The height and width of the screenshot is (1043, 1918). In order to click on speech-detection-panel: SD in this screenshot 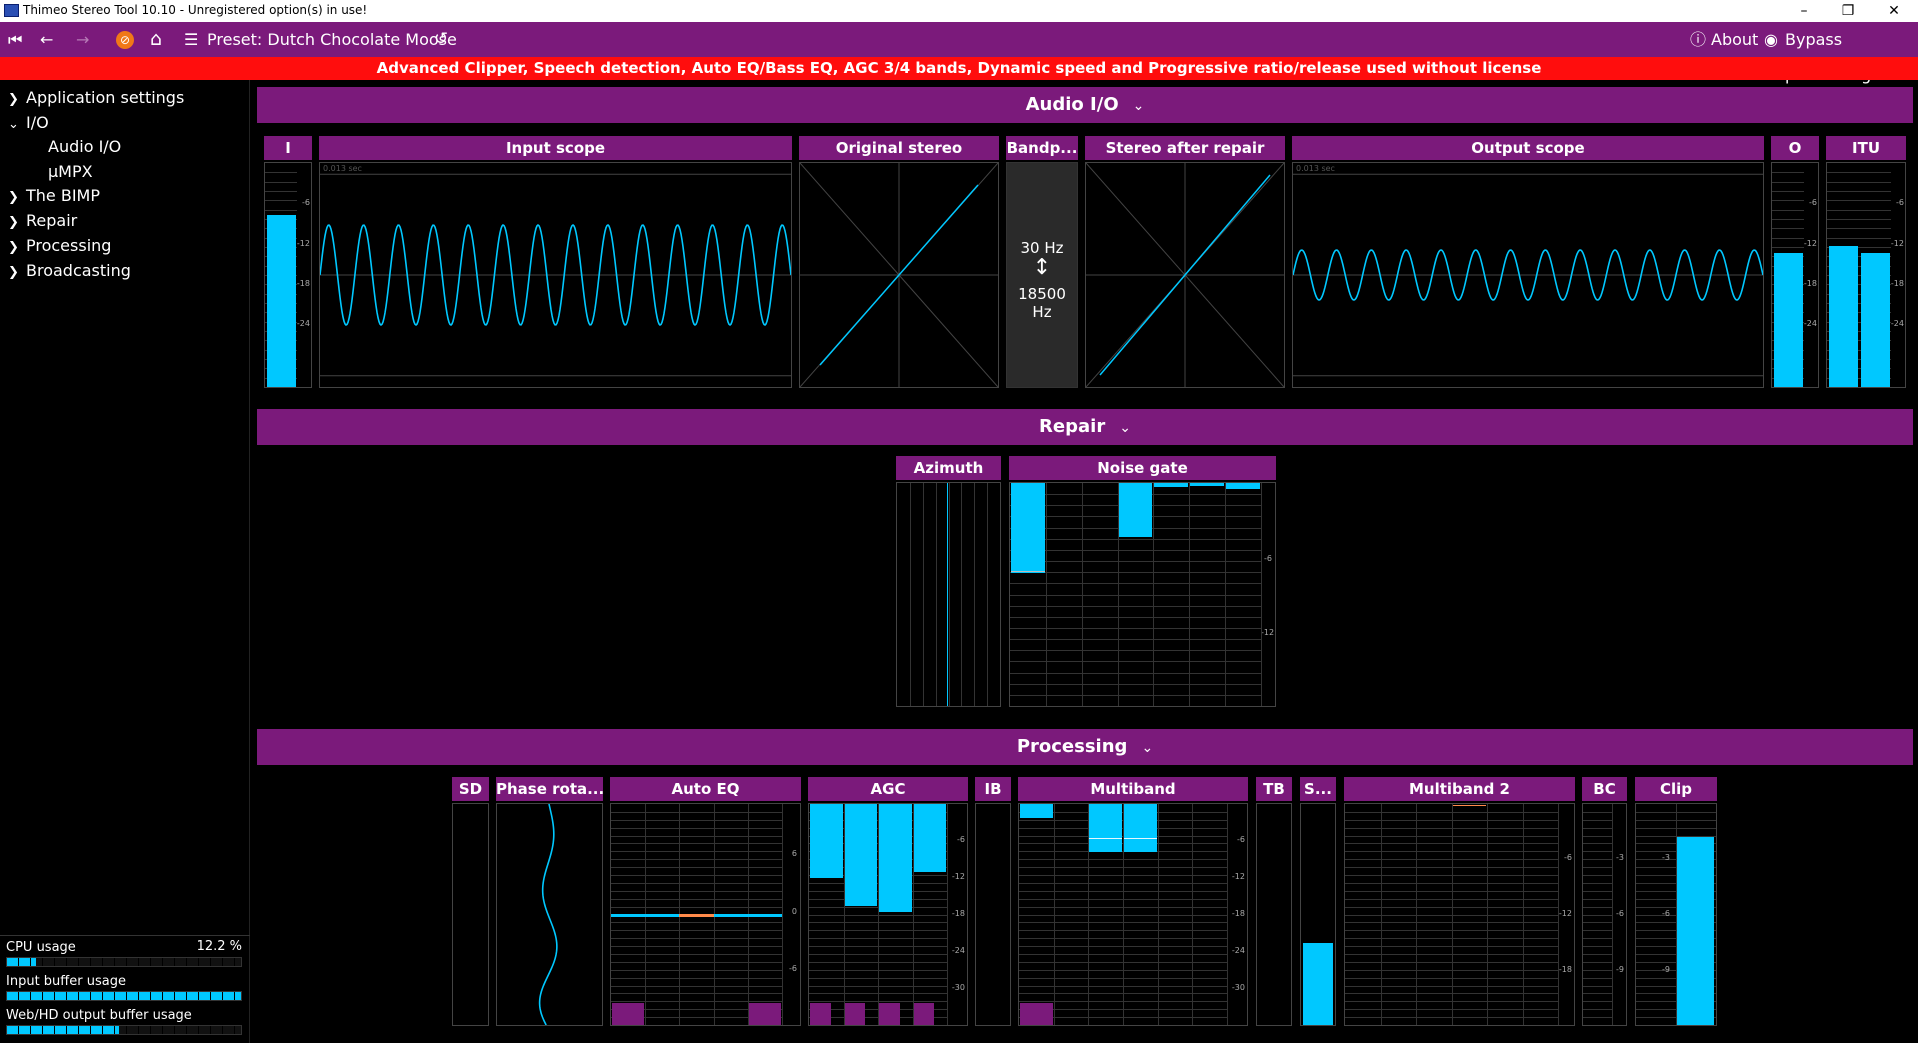, I will do `click(470, 901)`.